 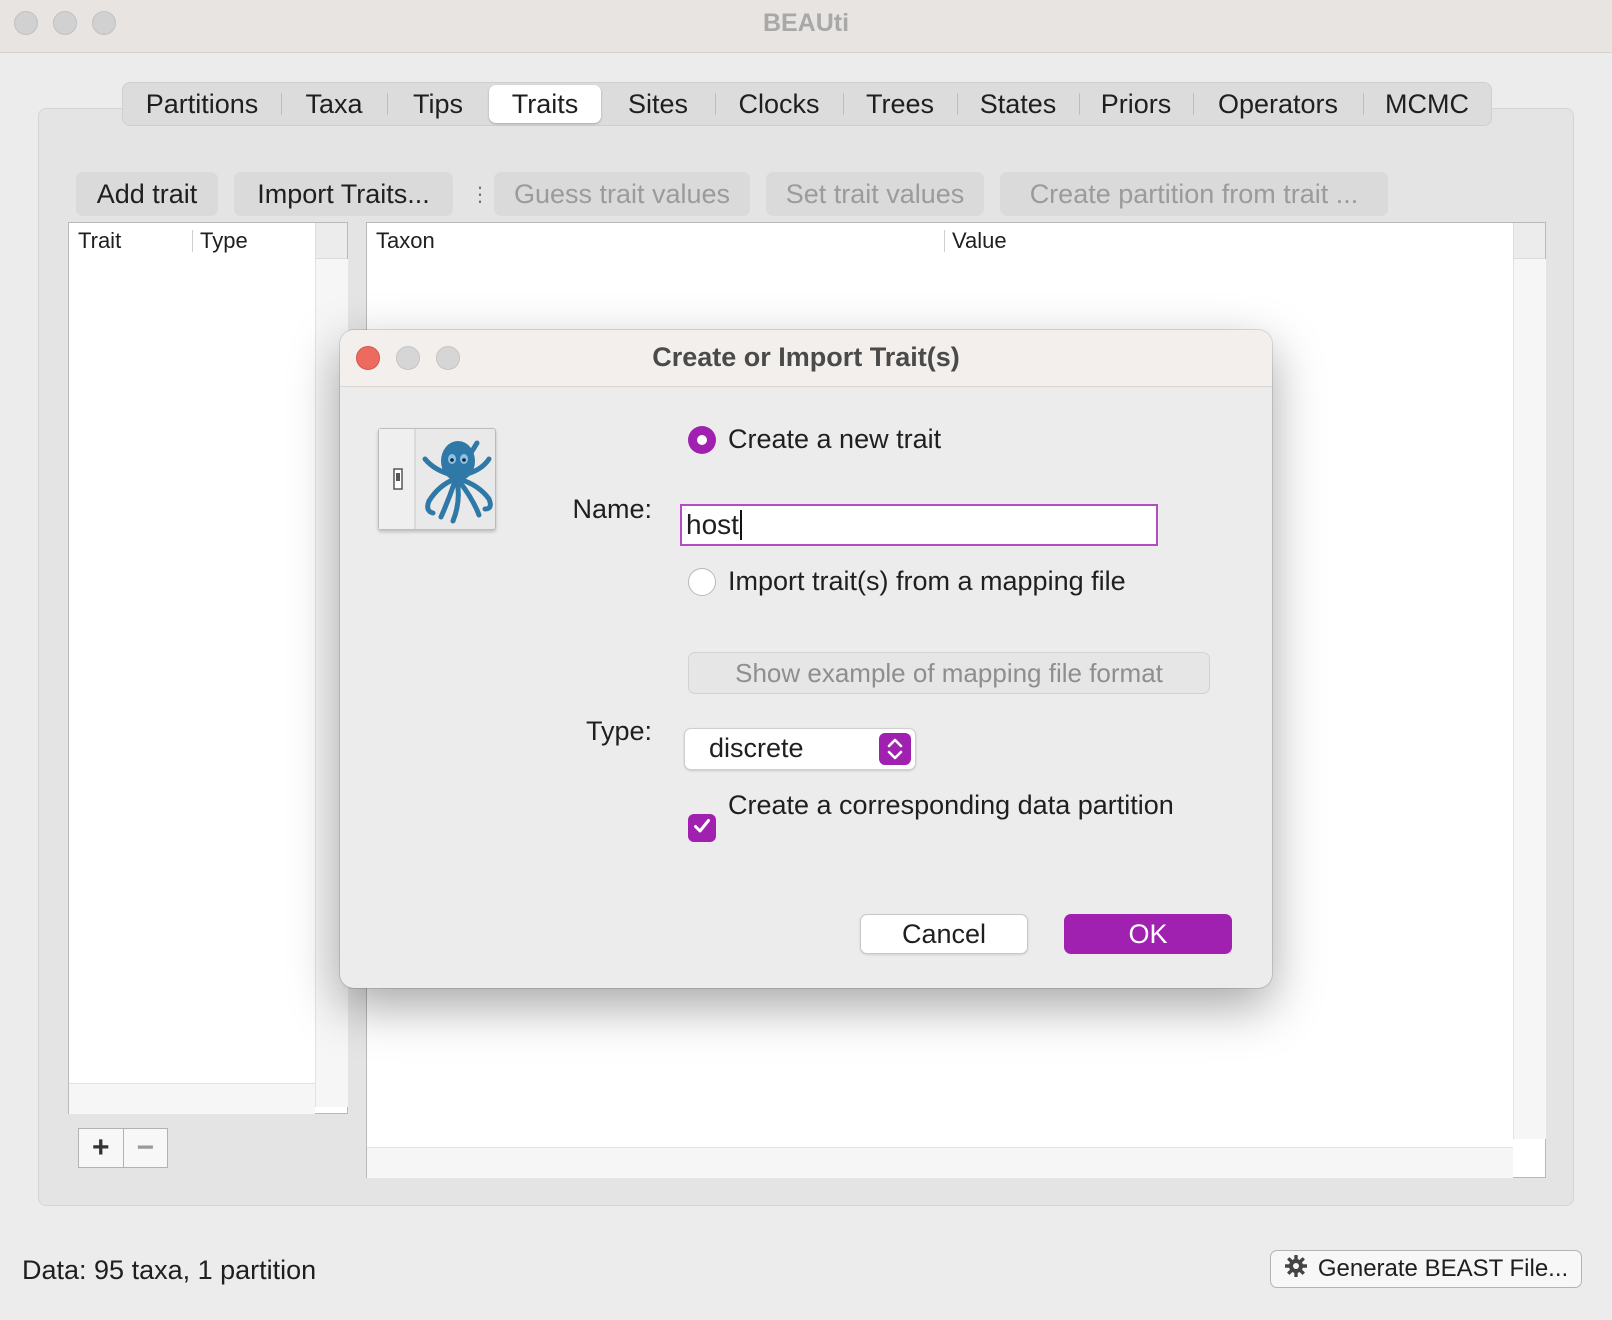 What do you see at coordinates (192, 1098) in the screenshot?
I see `traits-table-hscroll` at bounding box center [192, 1098].